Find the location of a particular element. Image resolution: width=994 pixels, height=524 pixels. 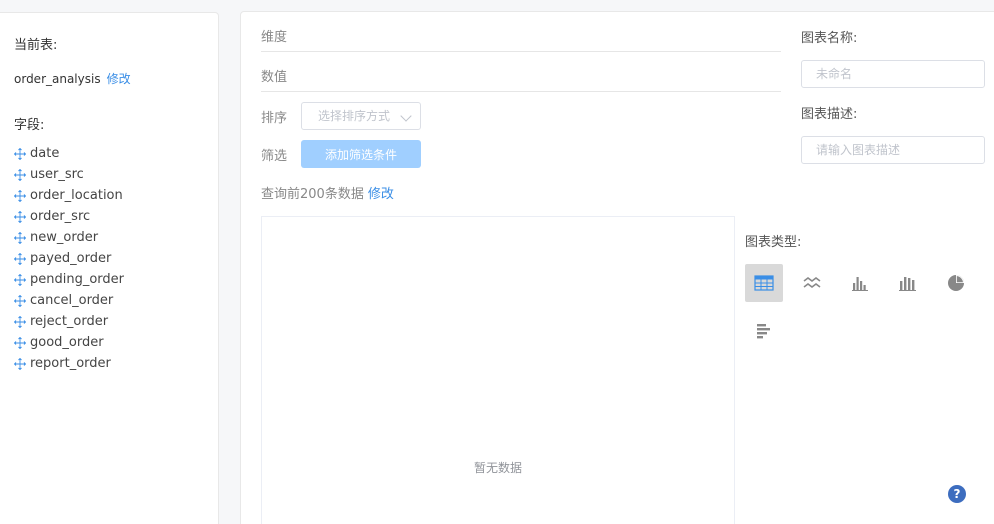

field-item-payed-order: payed_order is located at coordinates (69, 258).